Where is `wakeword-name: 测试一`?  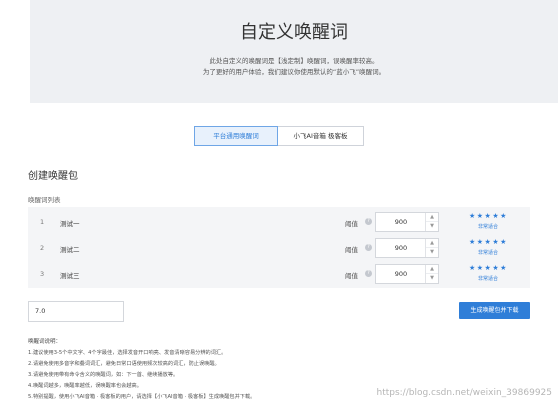 wakeword-name: 测试一 is located at coordinates (70, 224).